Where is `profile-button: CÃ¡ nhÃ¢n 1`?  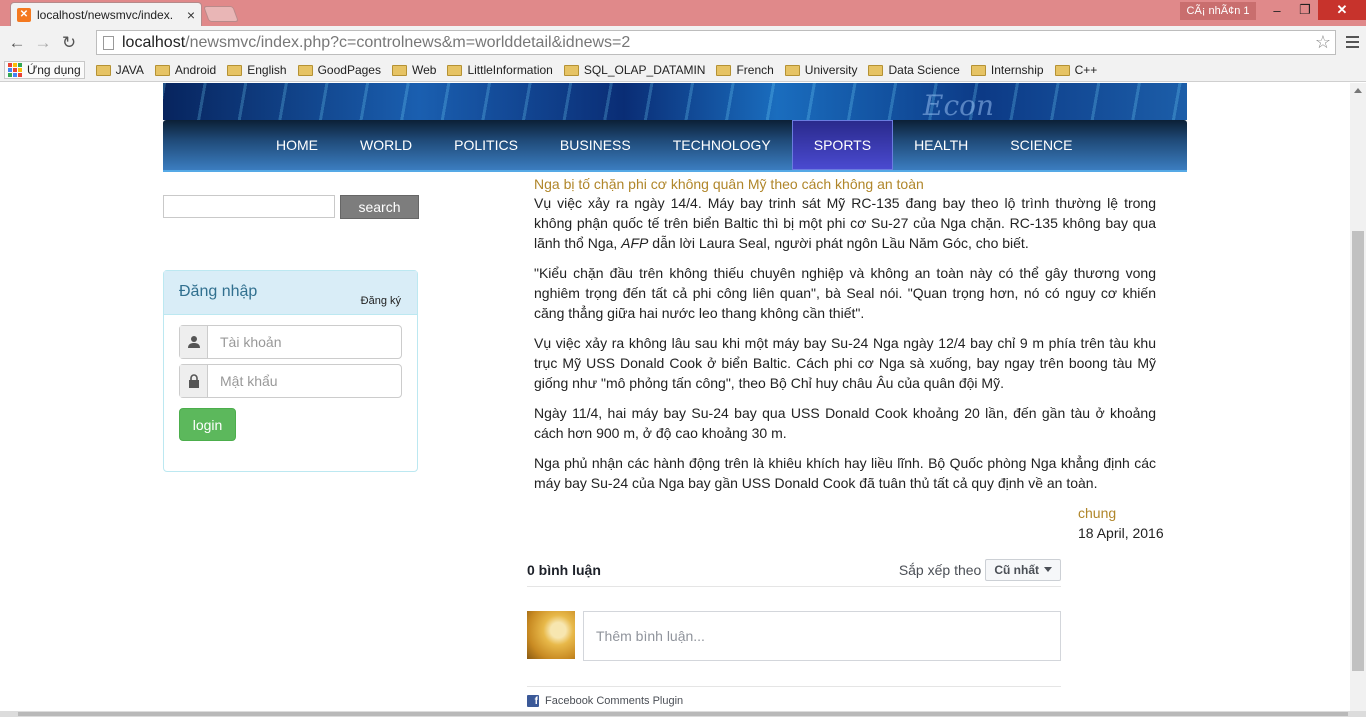 profile-button: CÃ¡ nhÃ¢n 1 is located at coordinates (1218, 11).